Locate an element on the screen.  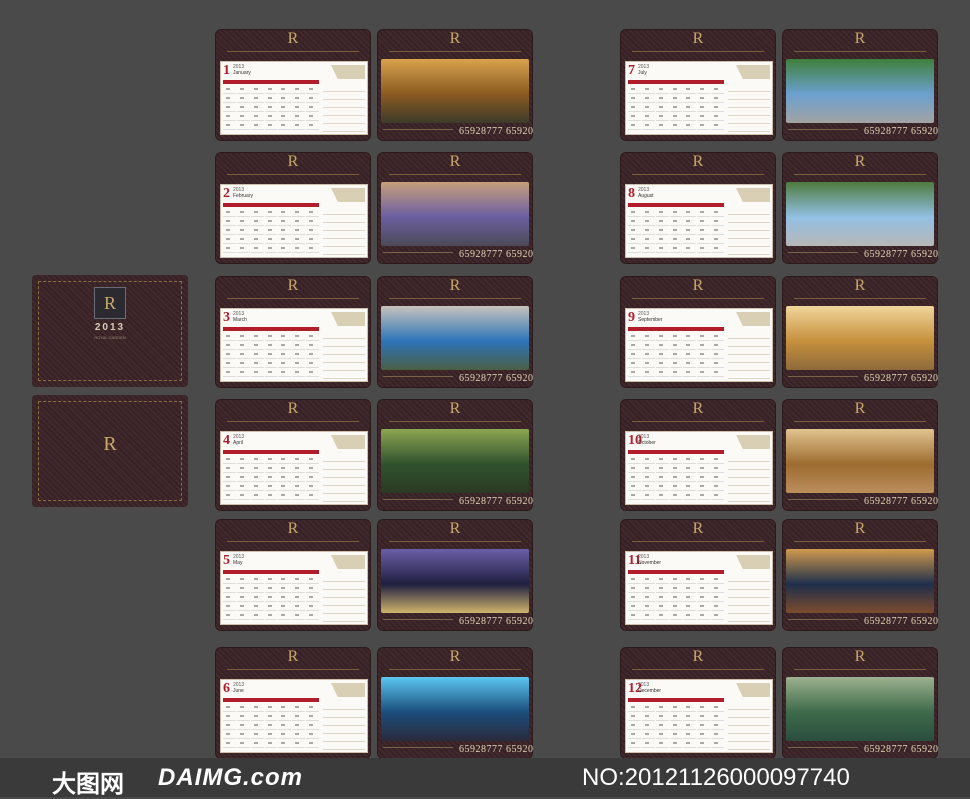
image-serial: NO:20121126000097740 is located at coordinates (716, 777).